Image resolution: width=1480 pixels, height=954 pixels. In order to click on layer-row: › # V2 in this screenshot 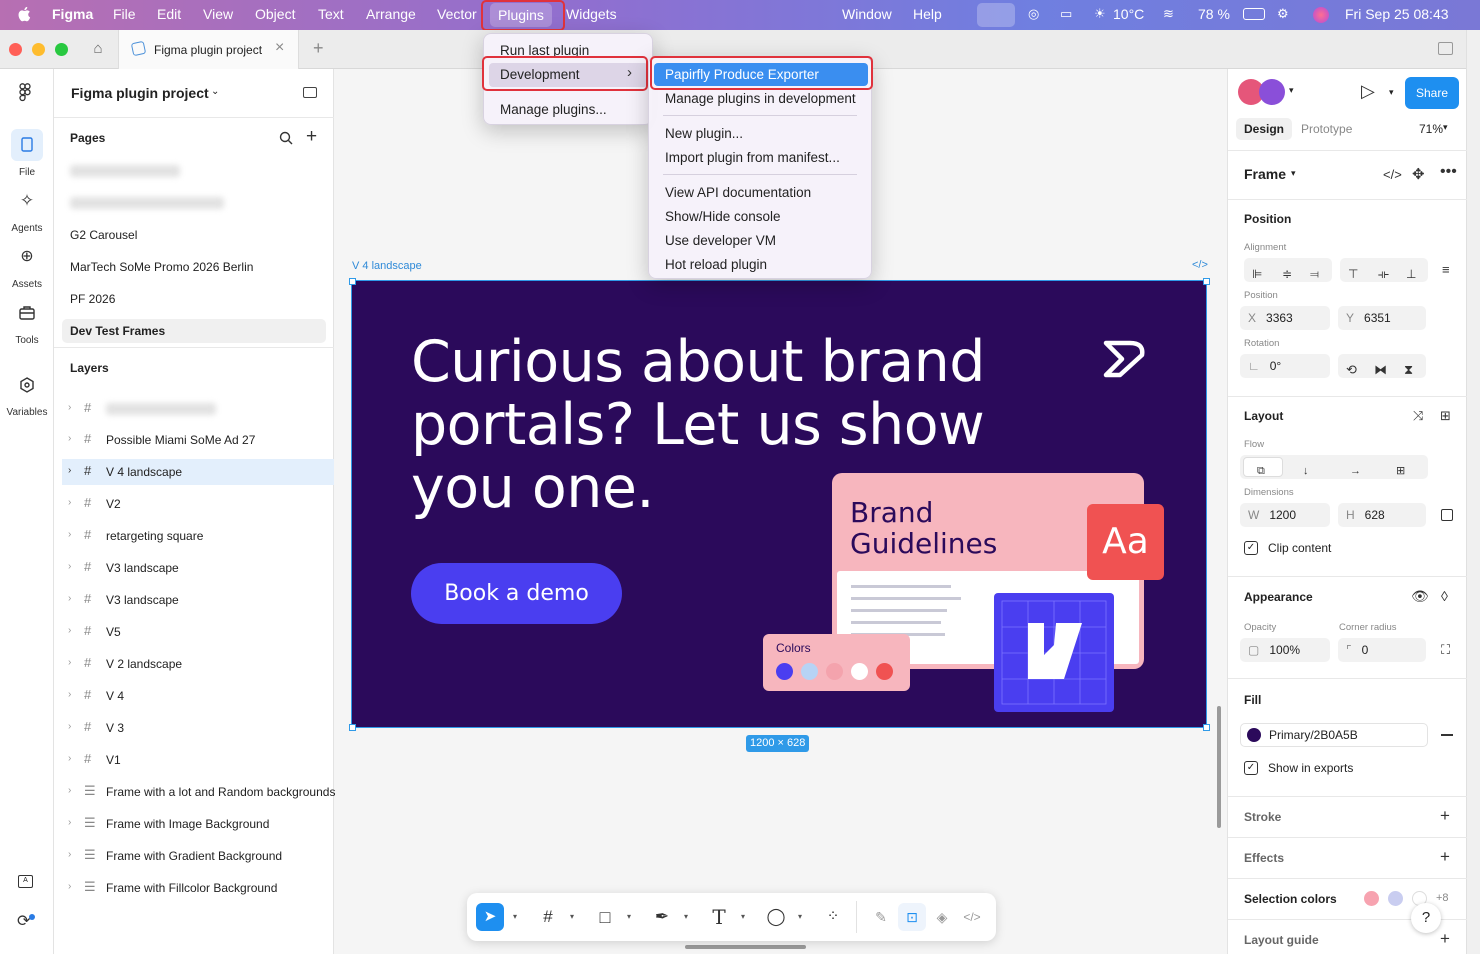, I will do `click(198, 504)`.